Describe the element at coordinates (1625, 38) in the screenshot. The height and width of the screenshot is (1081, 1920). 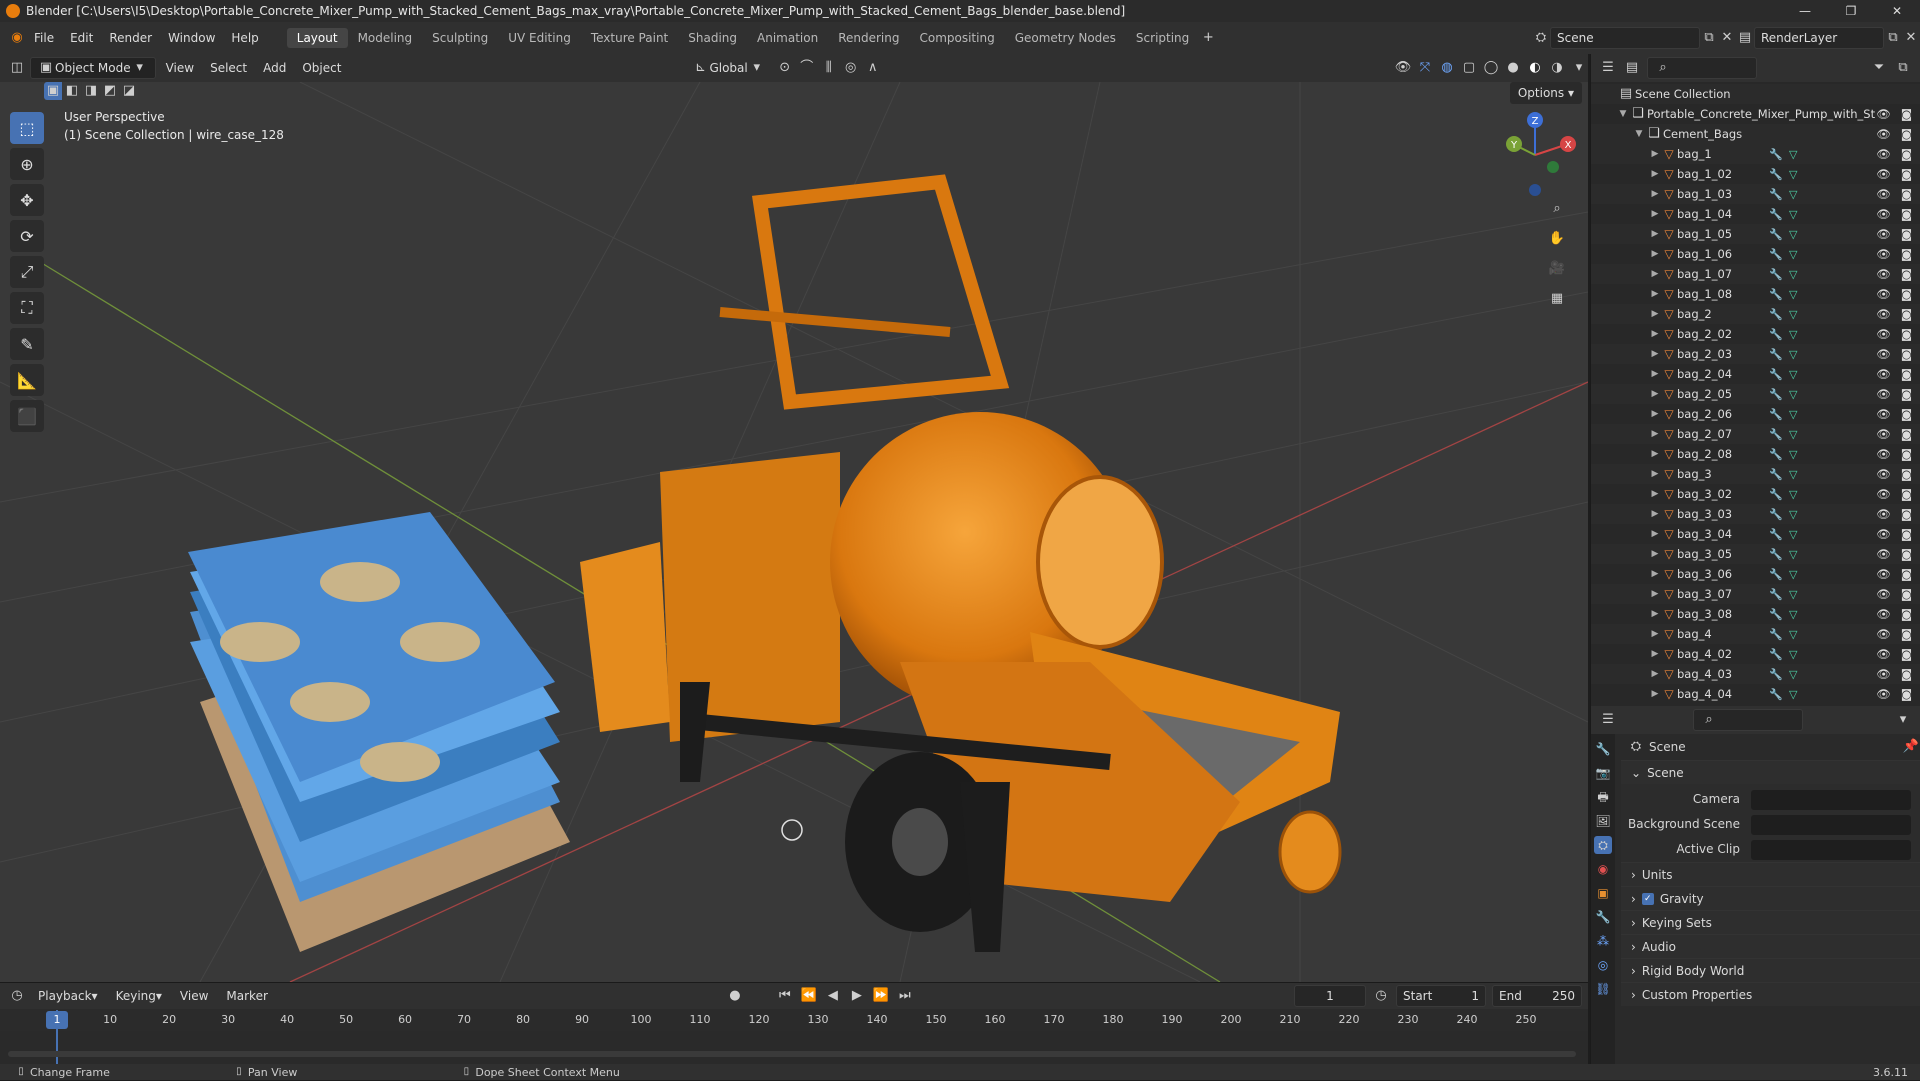
I see `scene-selector: Scene` at that location.